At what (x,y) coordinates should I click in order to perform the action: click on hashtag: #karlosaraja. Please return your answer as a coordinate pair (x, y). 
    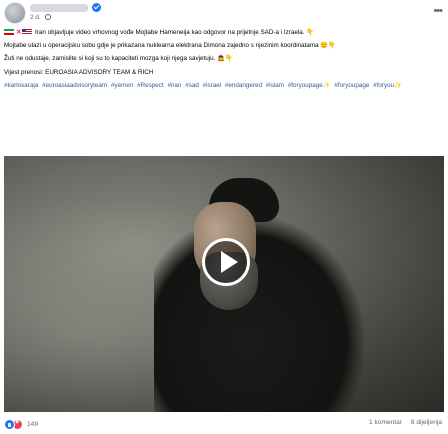
    Looking at the image, I should click on (21, 85).